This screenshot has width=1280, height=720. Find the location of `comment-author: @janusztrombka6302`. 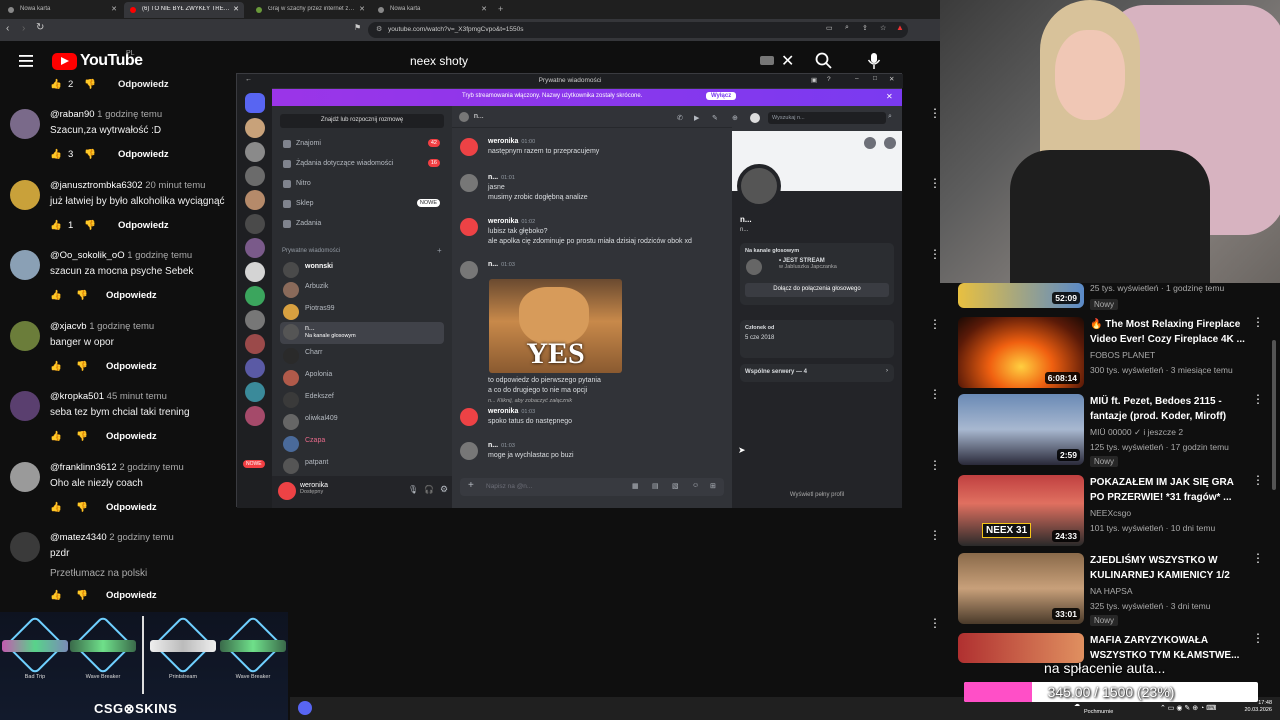

comment-author: @janusztrombka6302 is located at coordinates (96, 185).